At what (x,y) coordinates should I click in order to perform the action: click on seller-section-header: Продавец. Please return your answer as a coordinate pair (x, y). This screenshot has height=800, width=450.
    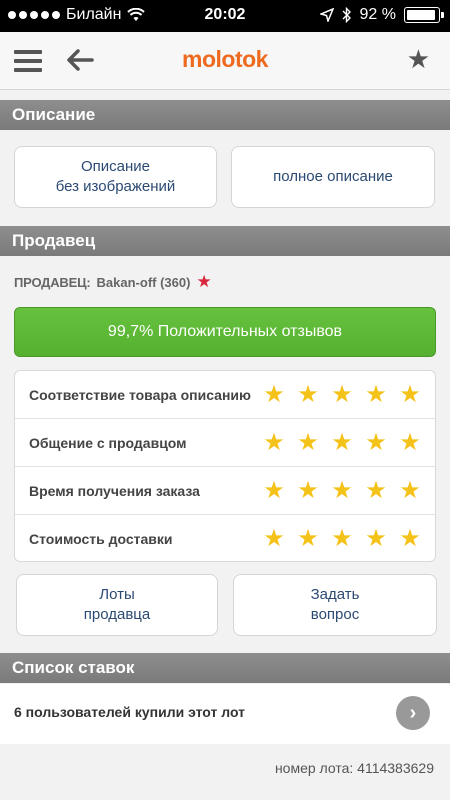
    Looking at the image, I should click on (225, 241).